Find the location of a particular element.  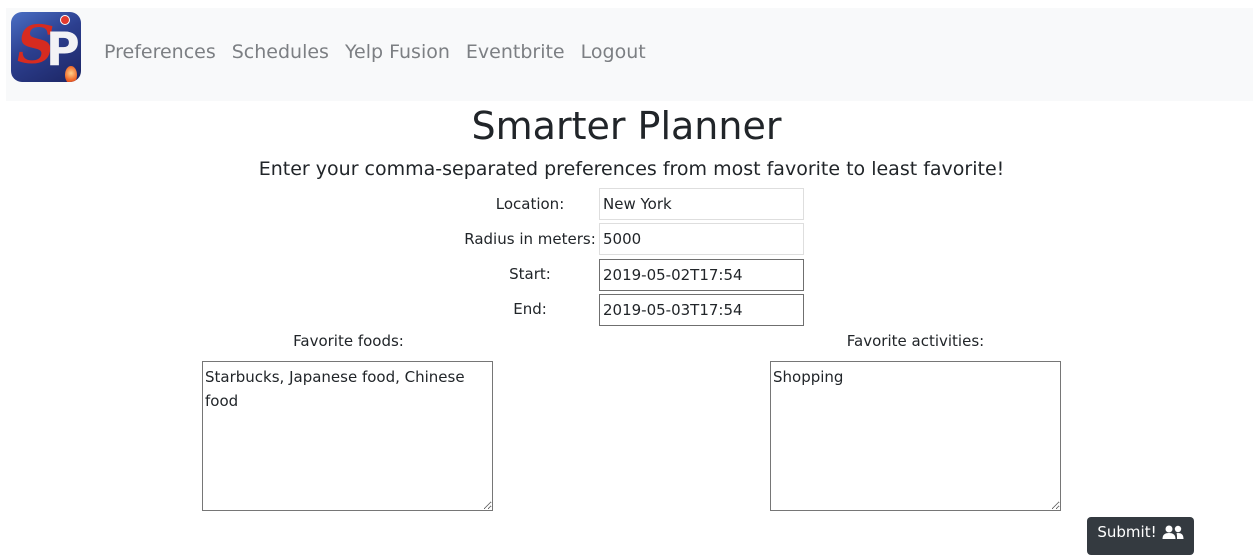

app-logo: S P is located at coordinates (46, 47).